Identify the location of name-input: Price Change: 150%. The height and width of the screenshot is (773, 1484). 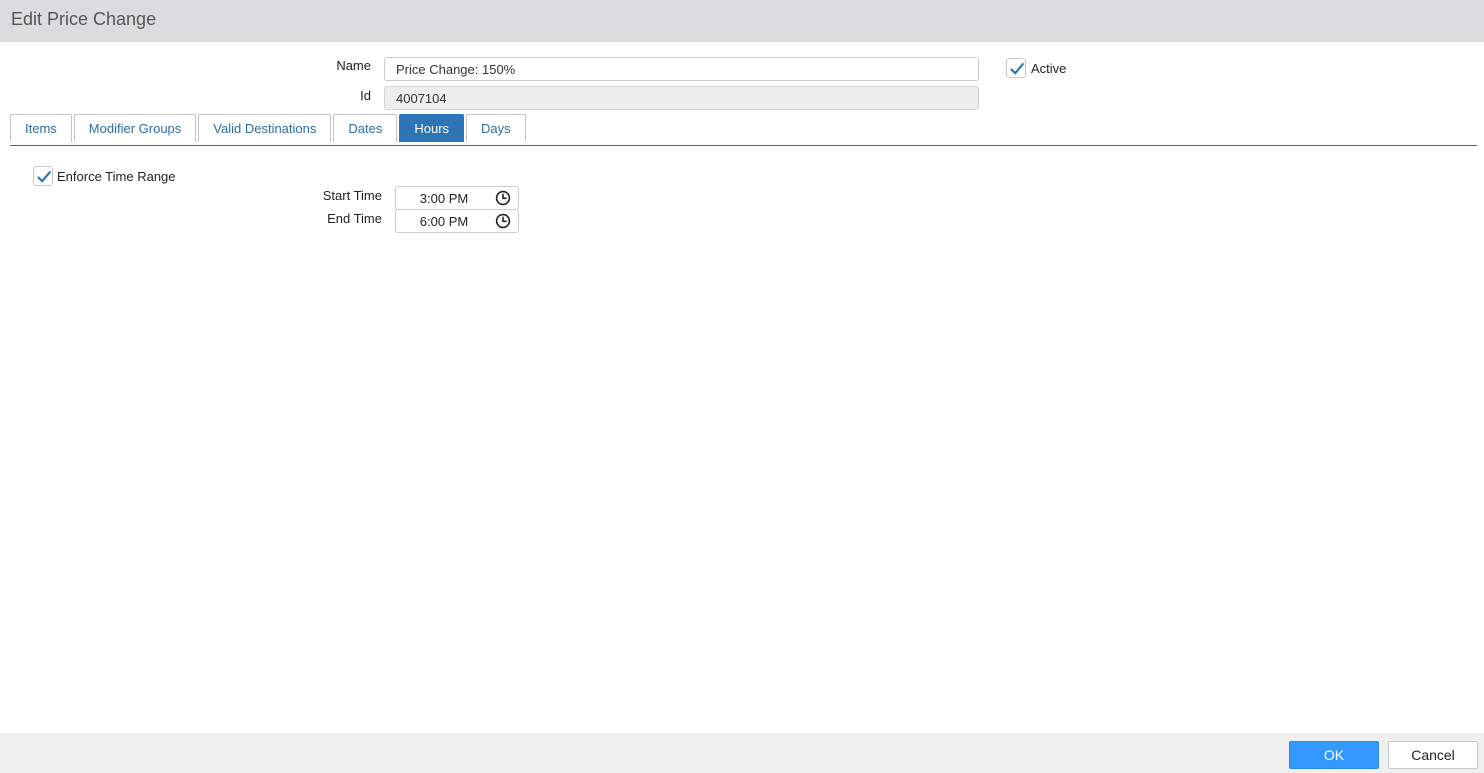
(681, 69).